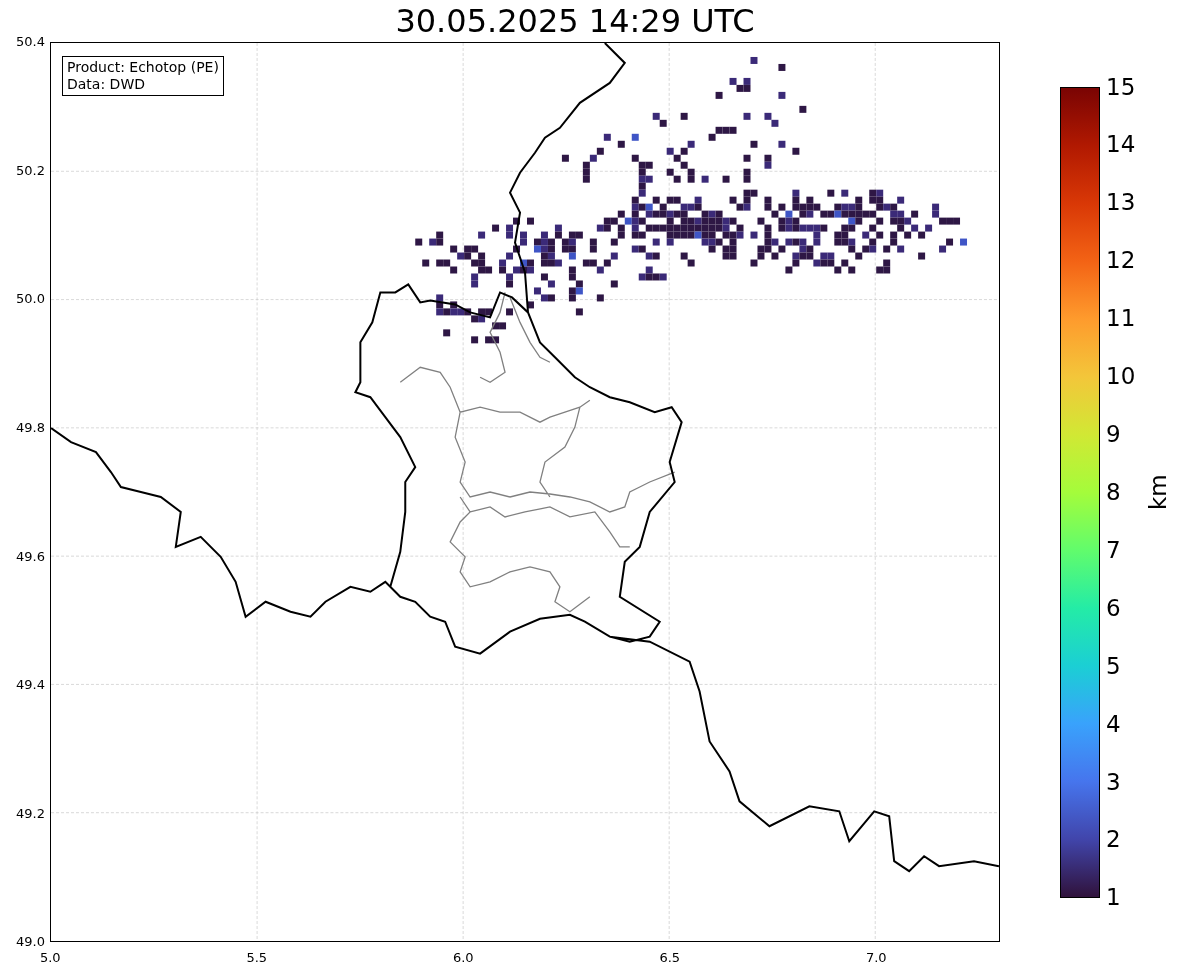  I want to click on y-tick-label: 49.8, so click(30, 427).